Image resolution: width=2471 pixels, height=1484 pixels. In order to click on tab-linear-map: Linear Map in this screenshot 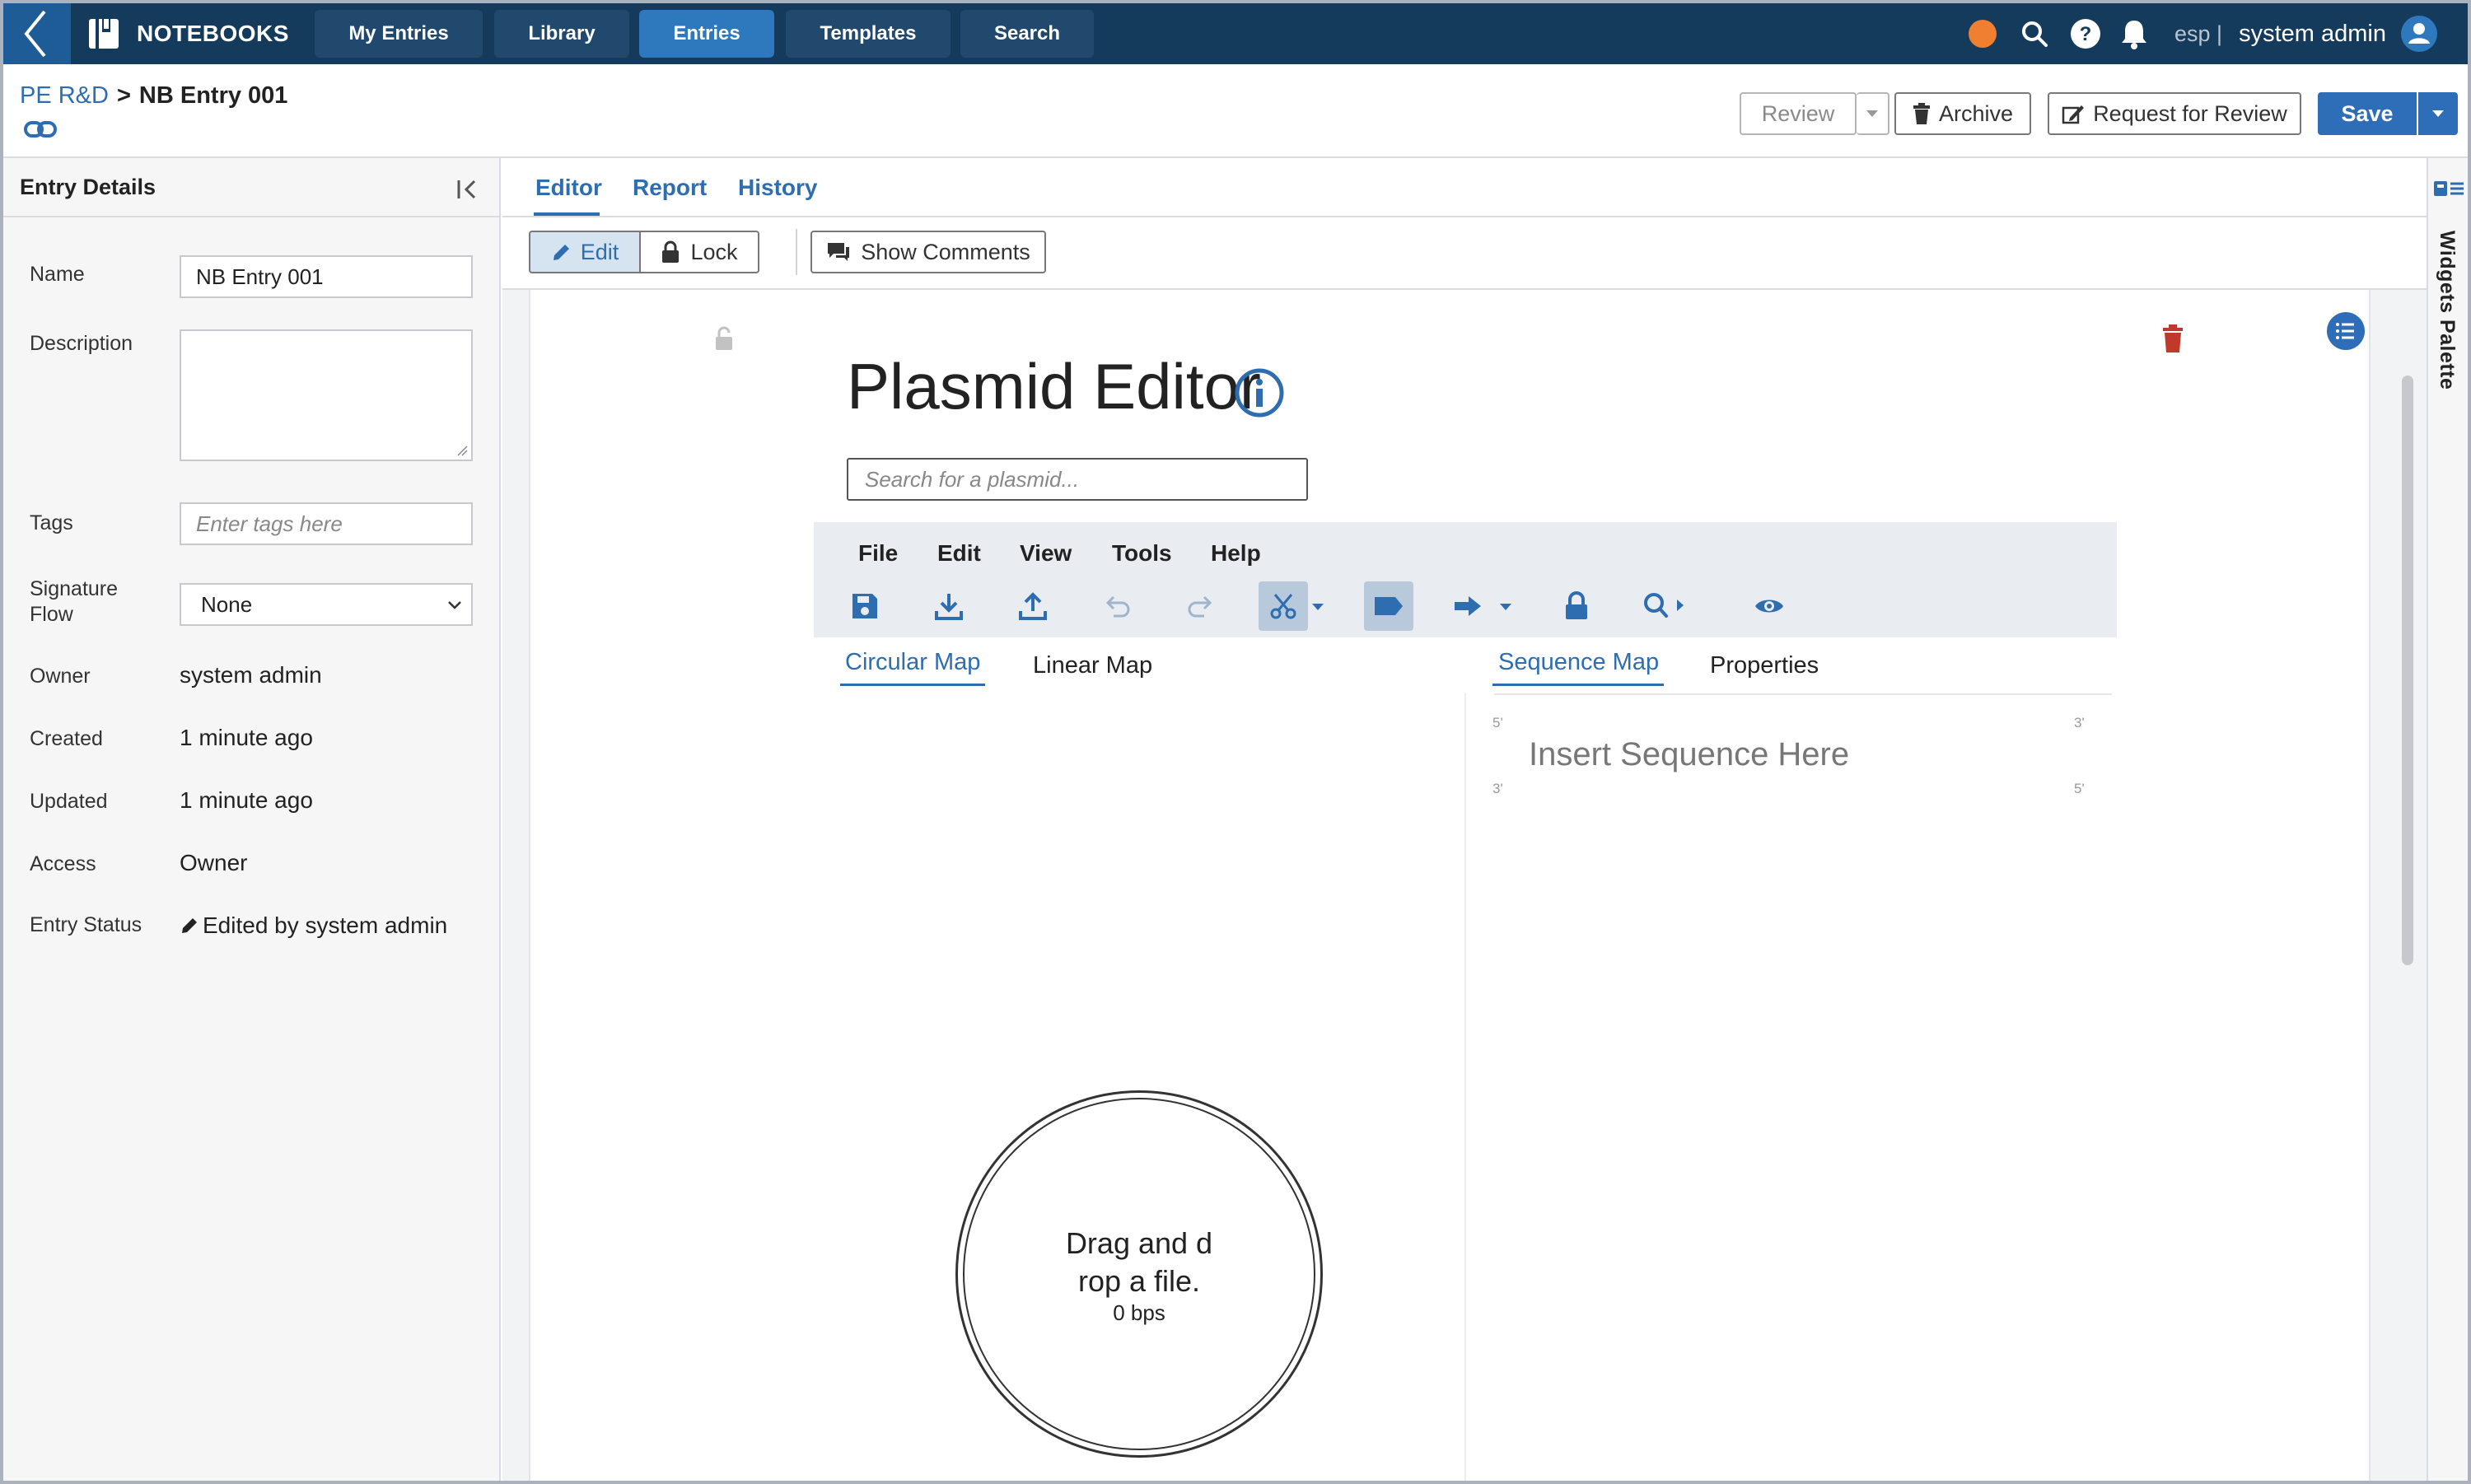, I will do `click(1092, 665)`.